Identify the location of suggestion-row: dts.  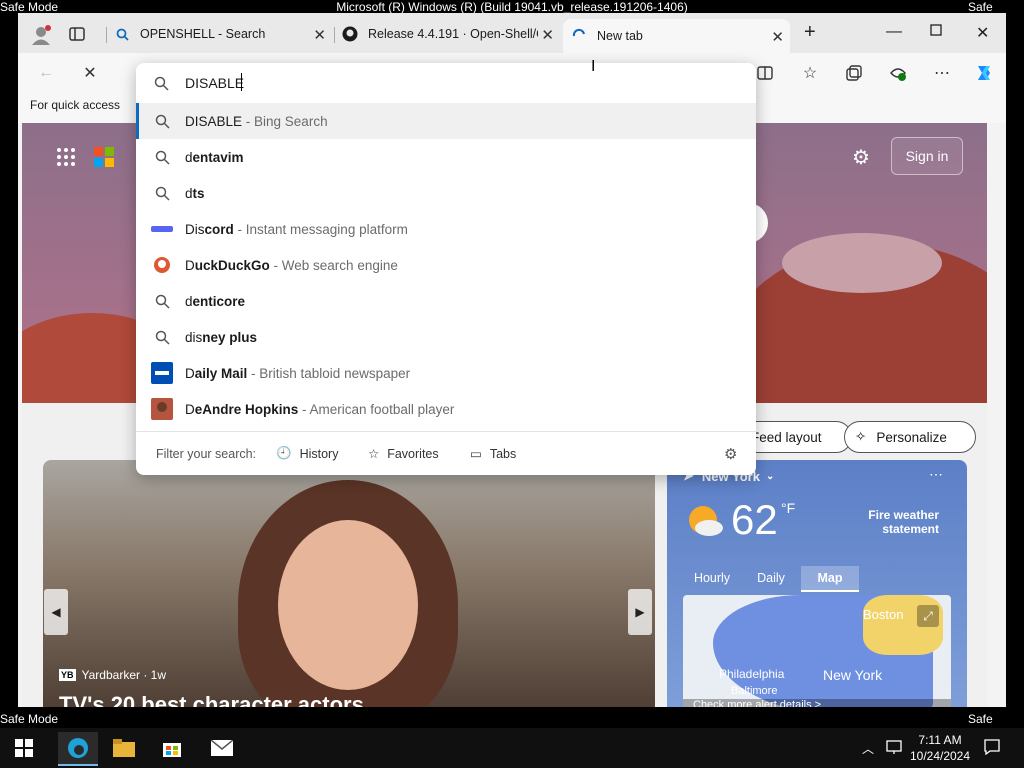
(446, 193).